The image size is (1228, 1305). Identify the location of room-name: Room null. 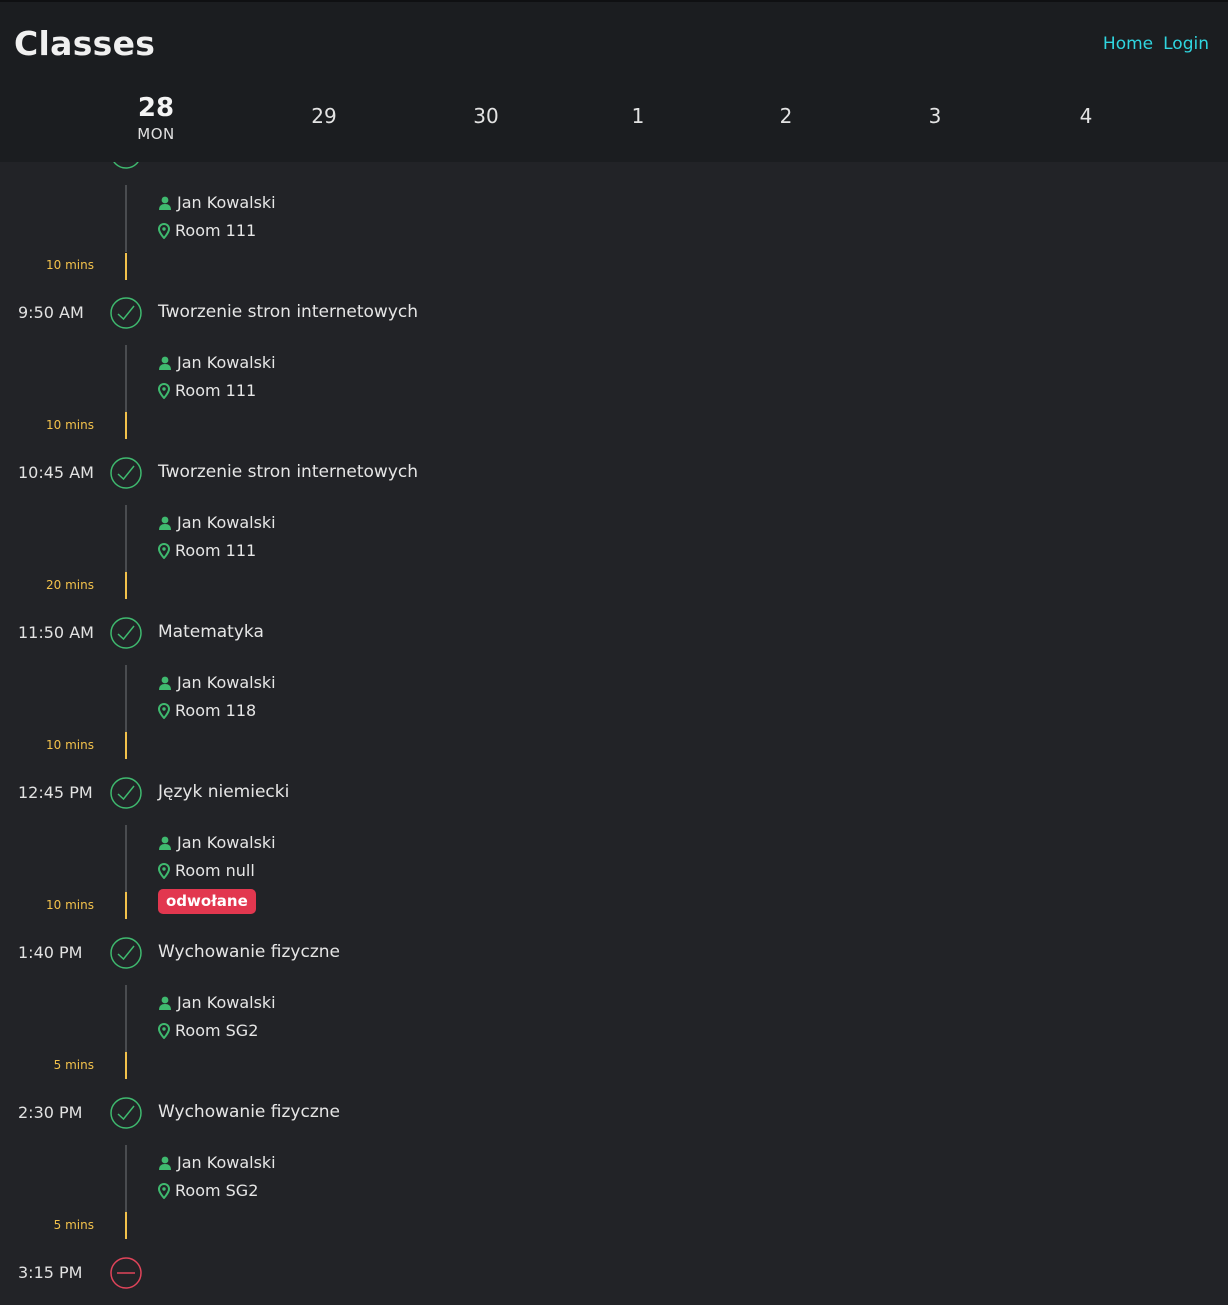
(215, 870).